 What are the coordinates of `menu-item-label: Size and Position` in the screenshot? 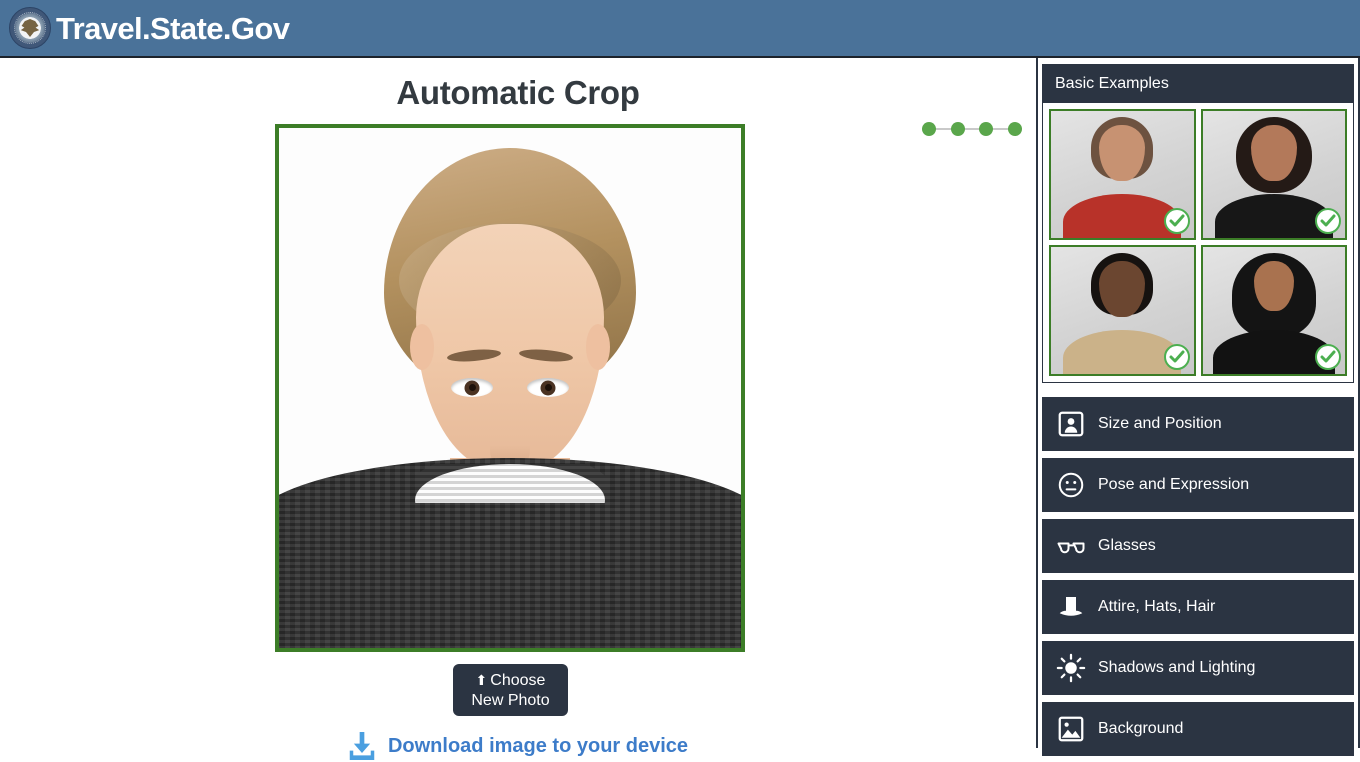 It's located at (1160, 423).